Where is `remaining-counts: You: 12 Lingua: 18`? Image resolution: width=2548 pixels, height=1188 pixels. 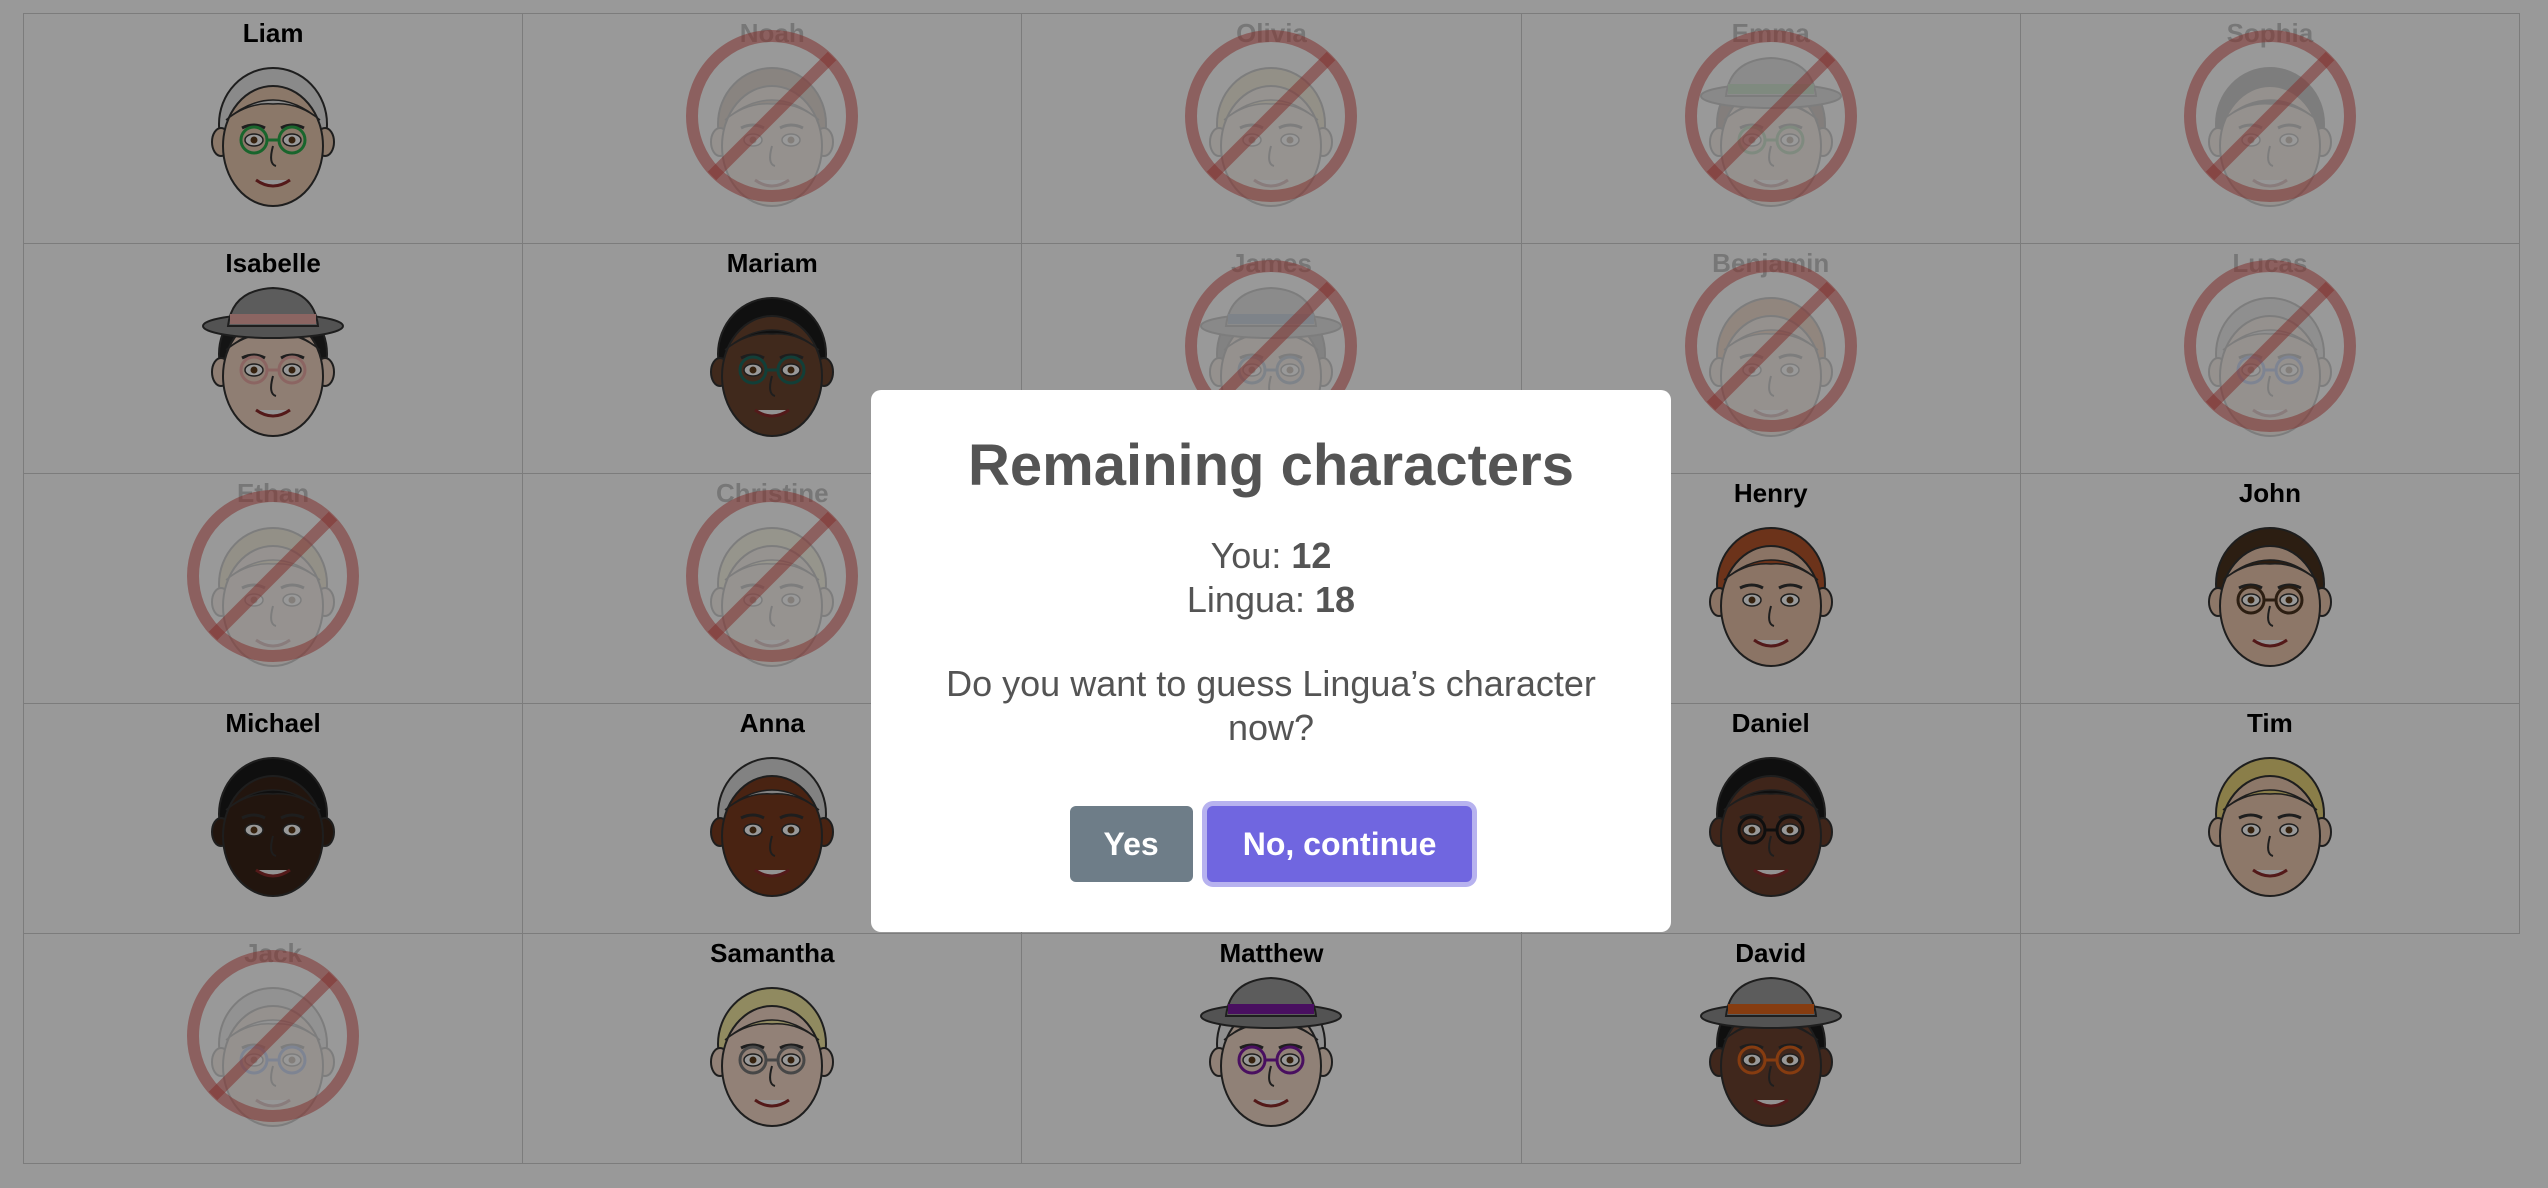
remaining-counts: You: 12 Lingua: 18 is located at coordinates (1271, 578).